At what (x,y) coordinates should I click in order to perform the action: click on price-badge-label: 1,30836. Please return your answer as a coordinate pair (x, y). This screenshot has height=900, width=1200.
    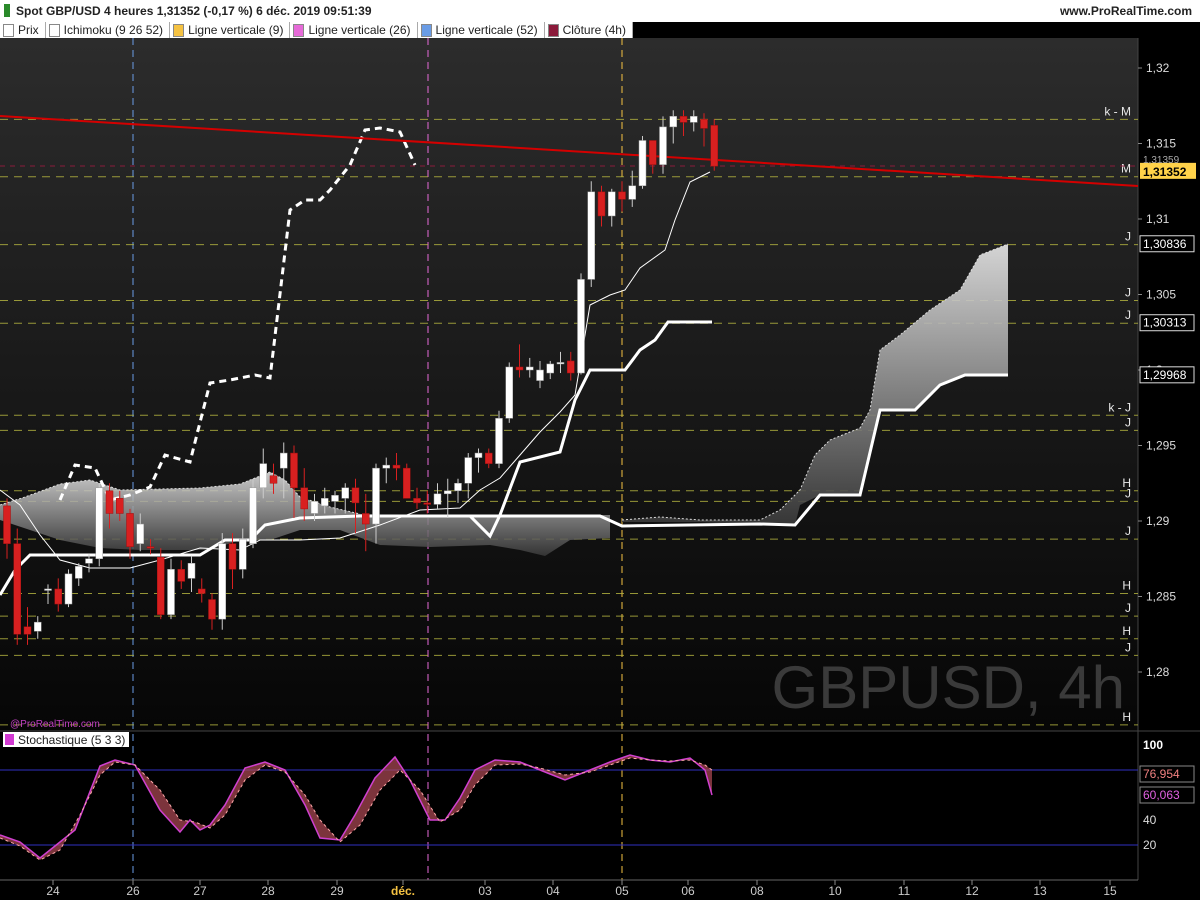
    Looking at the image, I should click on (1165, 244).